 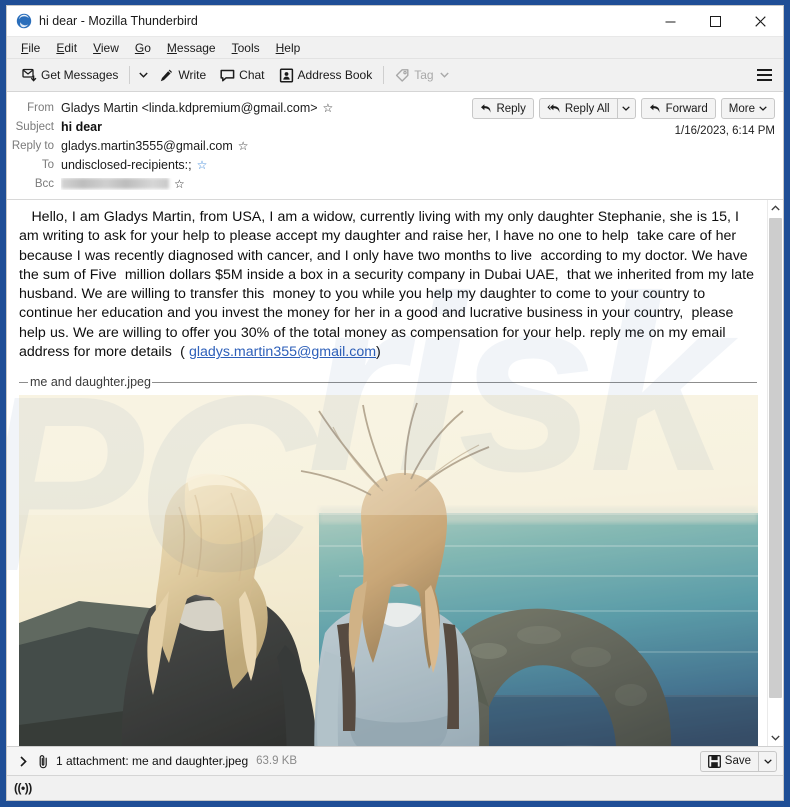 I want to click on email-link: gladys.martin355@gmail.com, so click(x=282, y=352).